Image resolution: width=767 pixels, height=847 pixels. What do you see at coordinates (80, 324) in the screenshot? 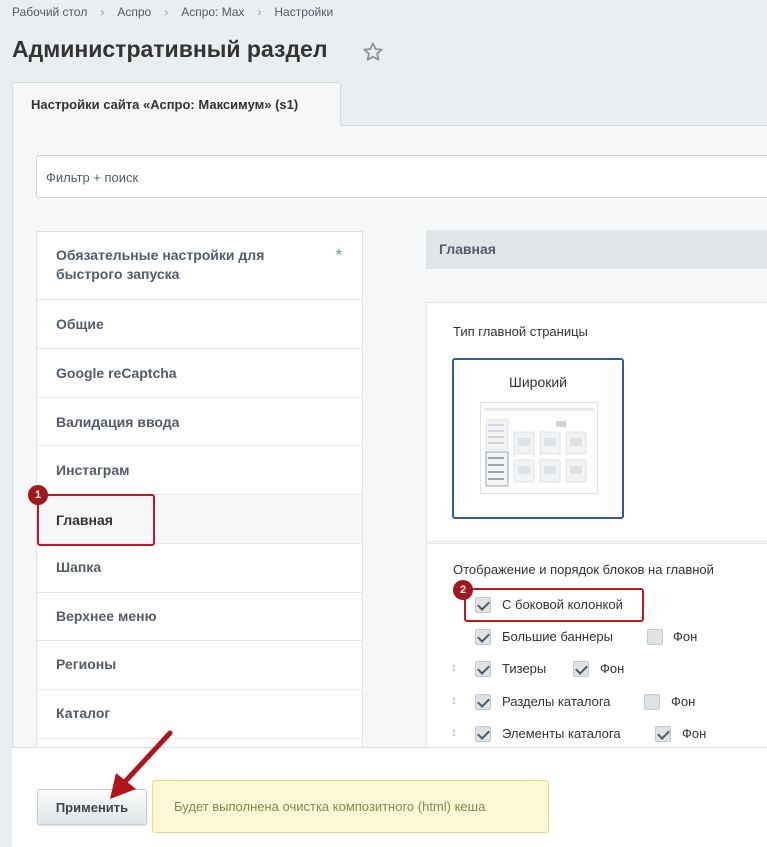
I see `sidebar-item-label: Общие` at bounding box center [80, 324].